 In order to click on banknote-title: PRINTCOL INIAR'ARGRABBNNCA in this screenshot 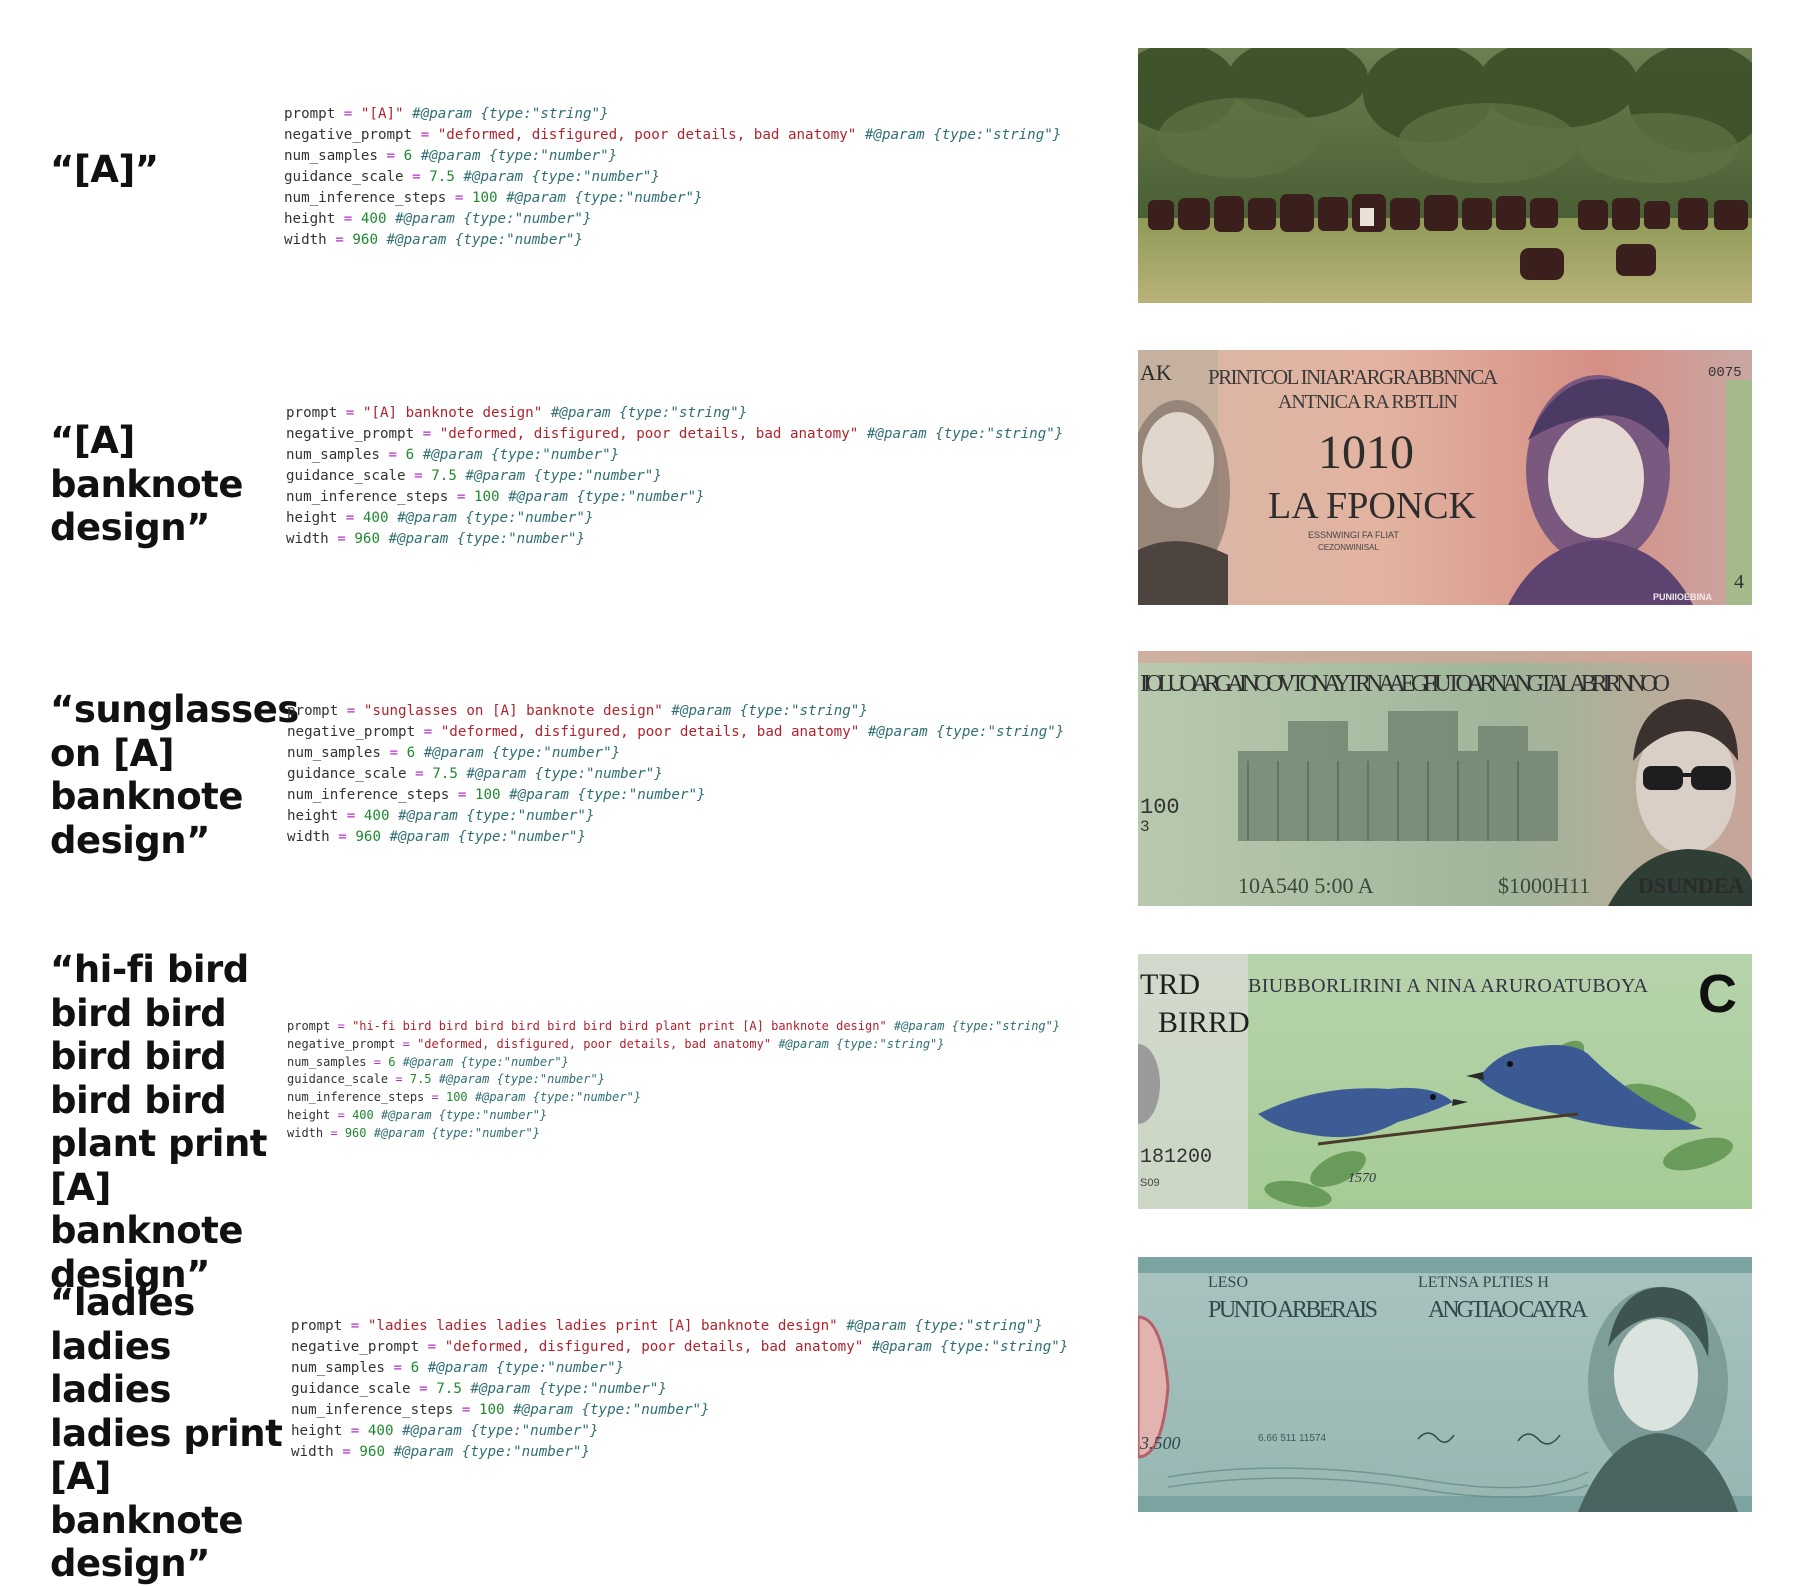, I will do `click(1353, 377)`.